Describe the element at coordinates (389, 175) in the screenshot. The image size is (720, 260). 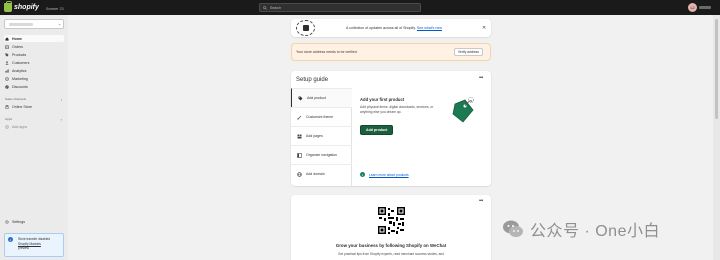
I see `learn-more-link: Learn more about products` at that location.